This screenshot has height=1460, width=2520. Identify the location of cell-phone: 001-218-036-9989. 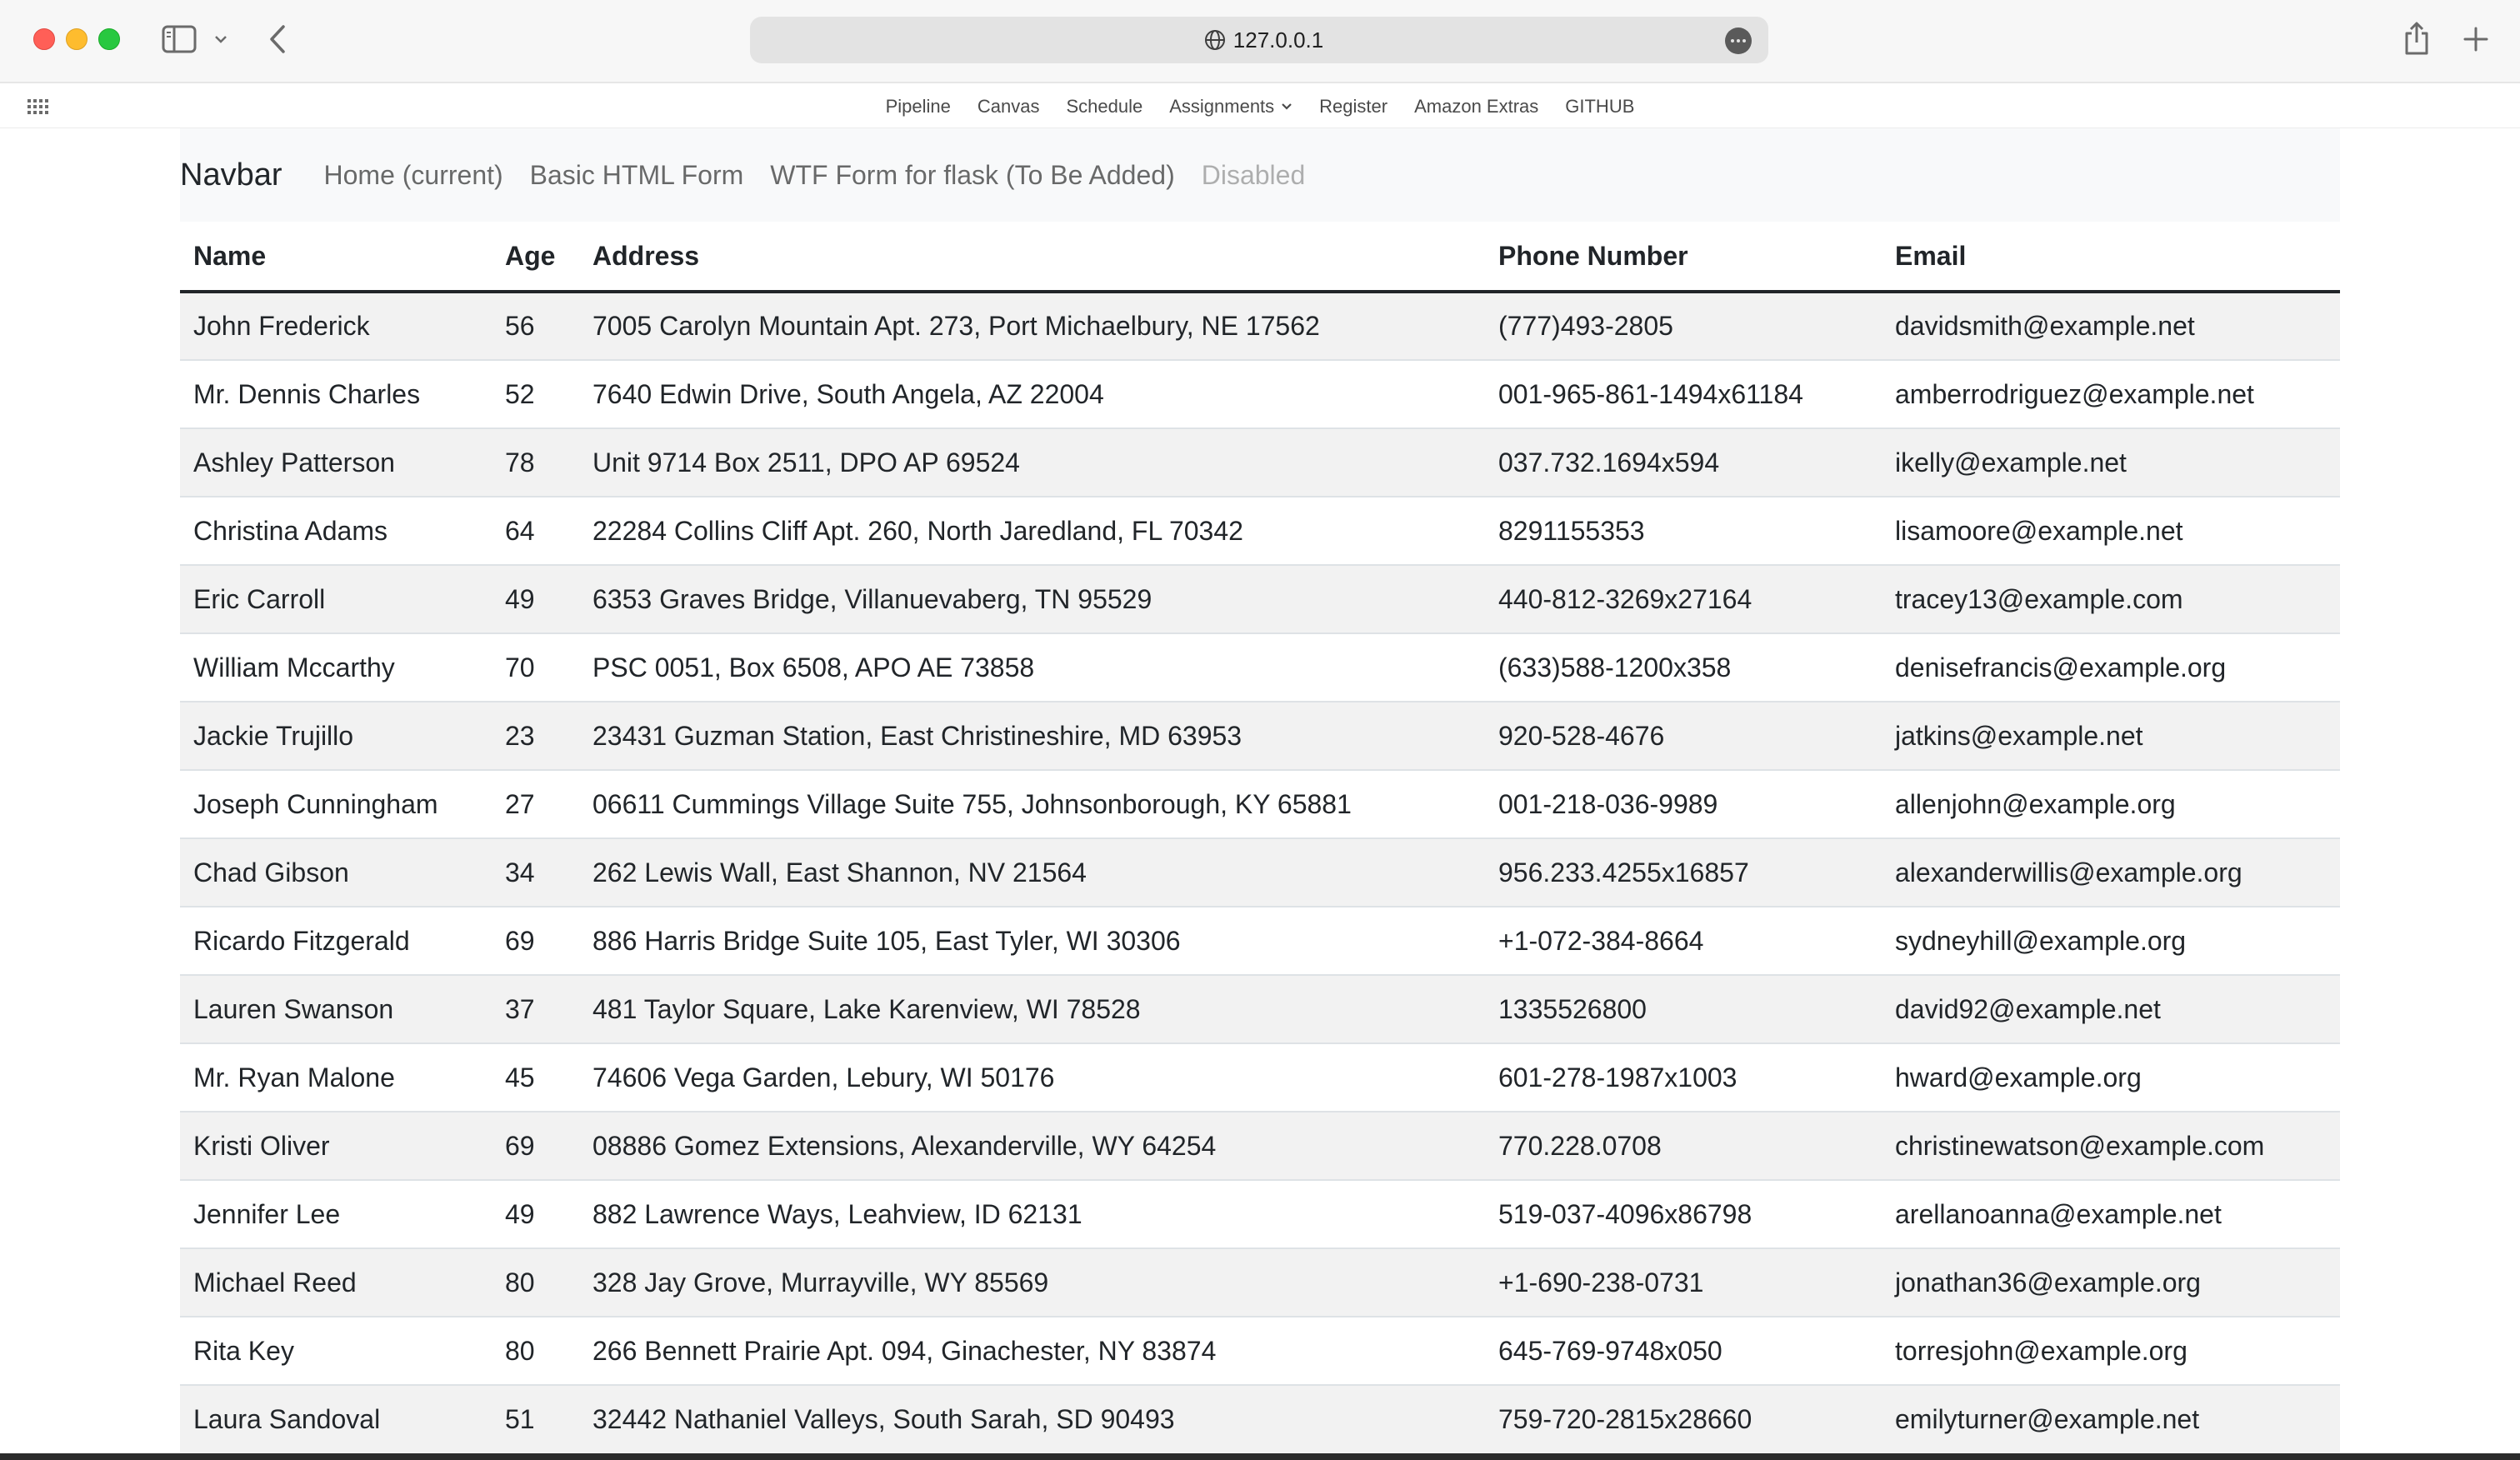
(1683, 803).